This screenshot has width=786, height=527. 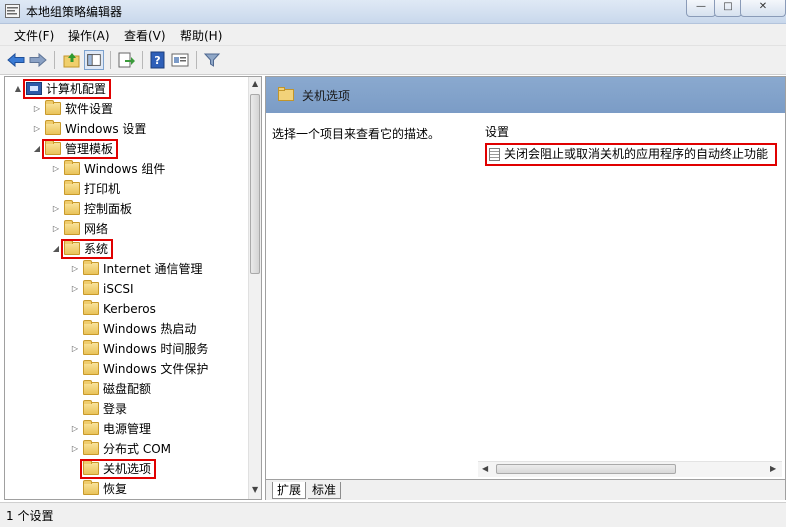 I want to click on tree-item-label: Windows 文件保护, so click(x=156, y=369).